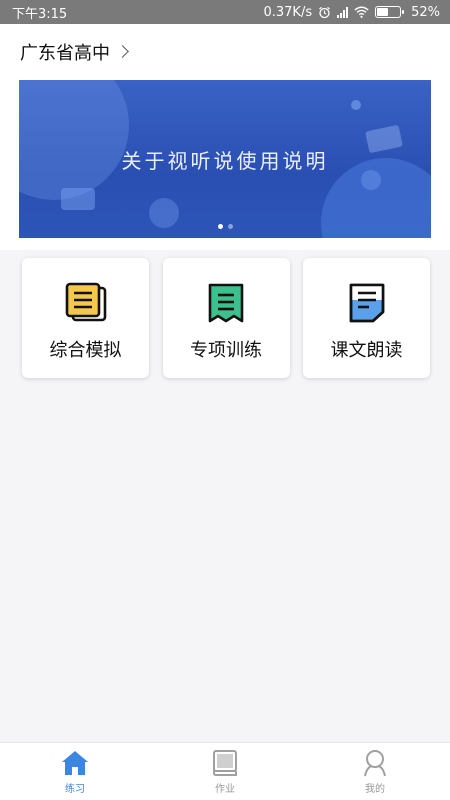 Image resolution: width=450 pixels, height=800 pixels. I want to click on chevron-right-icon, so click(122, 51).